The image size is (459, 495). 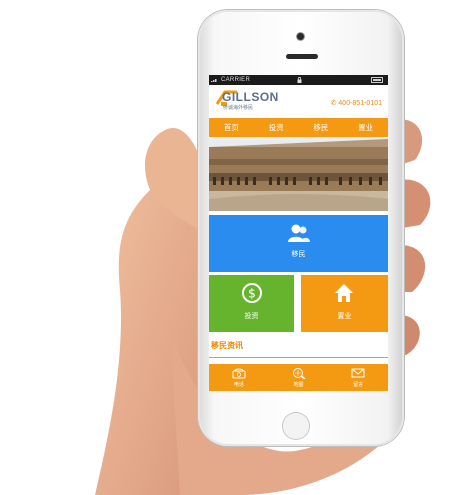 I want to click on map-search-icon, so click(x=298, y=373).